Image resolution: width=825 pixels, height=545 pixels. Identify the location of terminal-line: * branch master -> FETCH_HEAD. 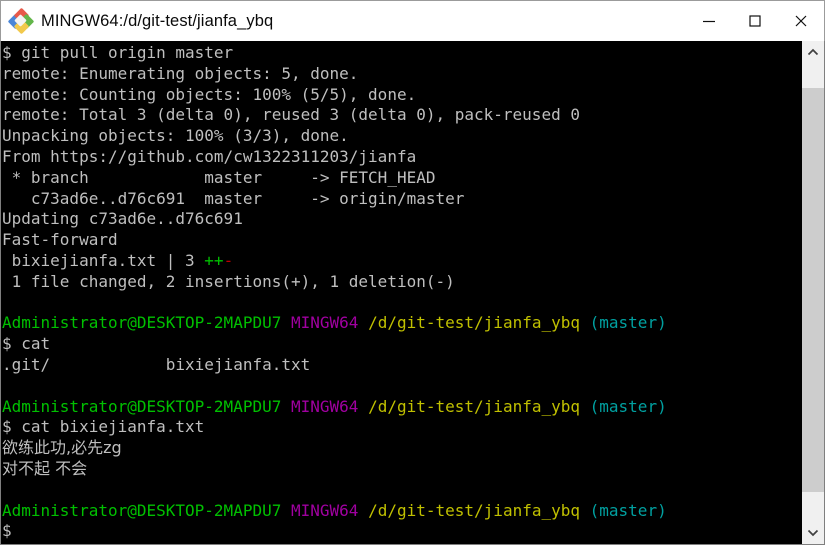
(219, 177).